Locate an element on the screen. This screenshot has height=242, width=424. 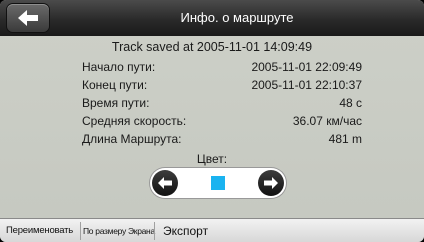
avg-speed-label: Средняя скорость: is located at coordinates (134, 121).